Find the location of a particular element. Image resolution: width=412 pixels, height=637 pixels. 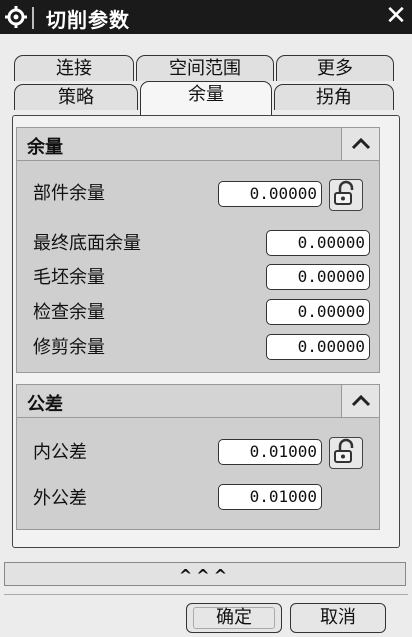

tolerance-lock-button is located at coordinates (346, 453).